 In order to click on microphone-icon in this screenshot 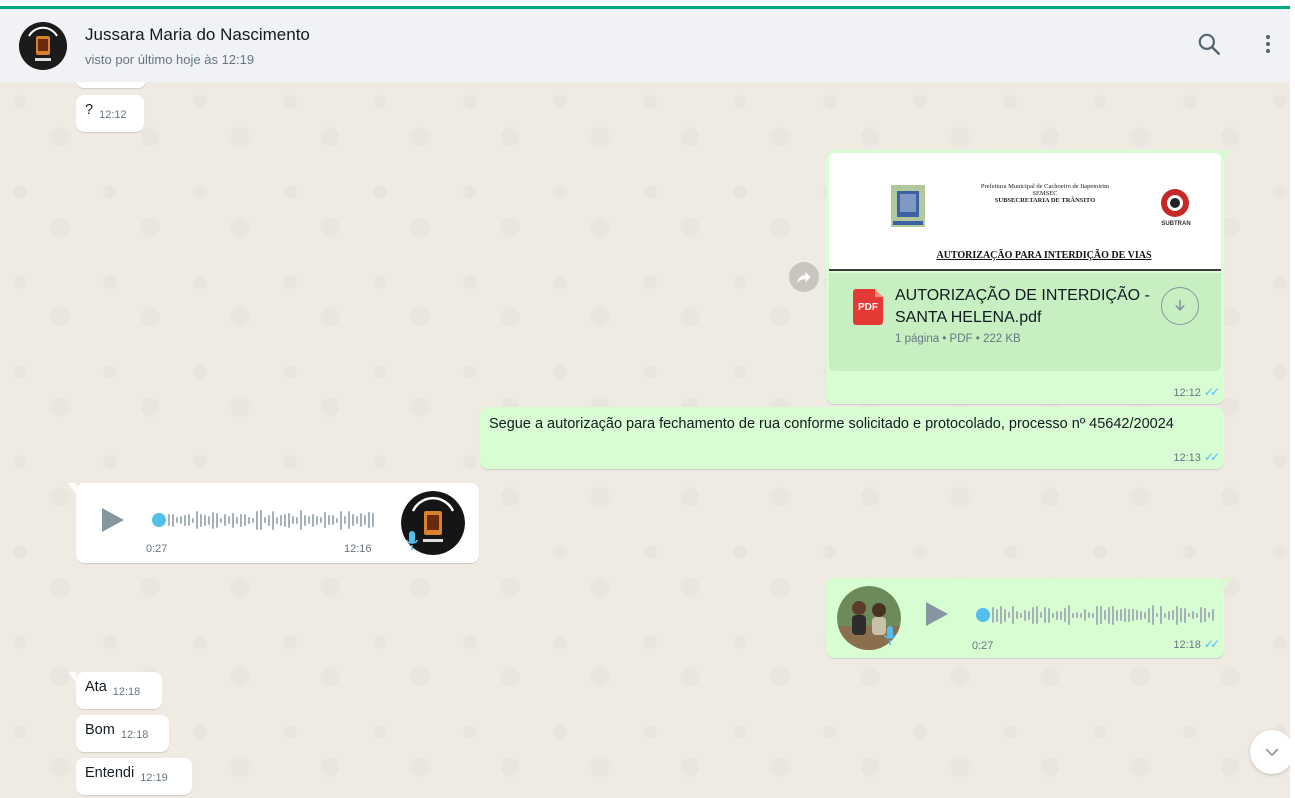, I will do `click(412, 540)`.